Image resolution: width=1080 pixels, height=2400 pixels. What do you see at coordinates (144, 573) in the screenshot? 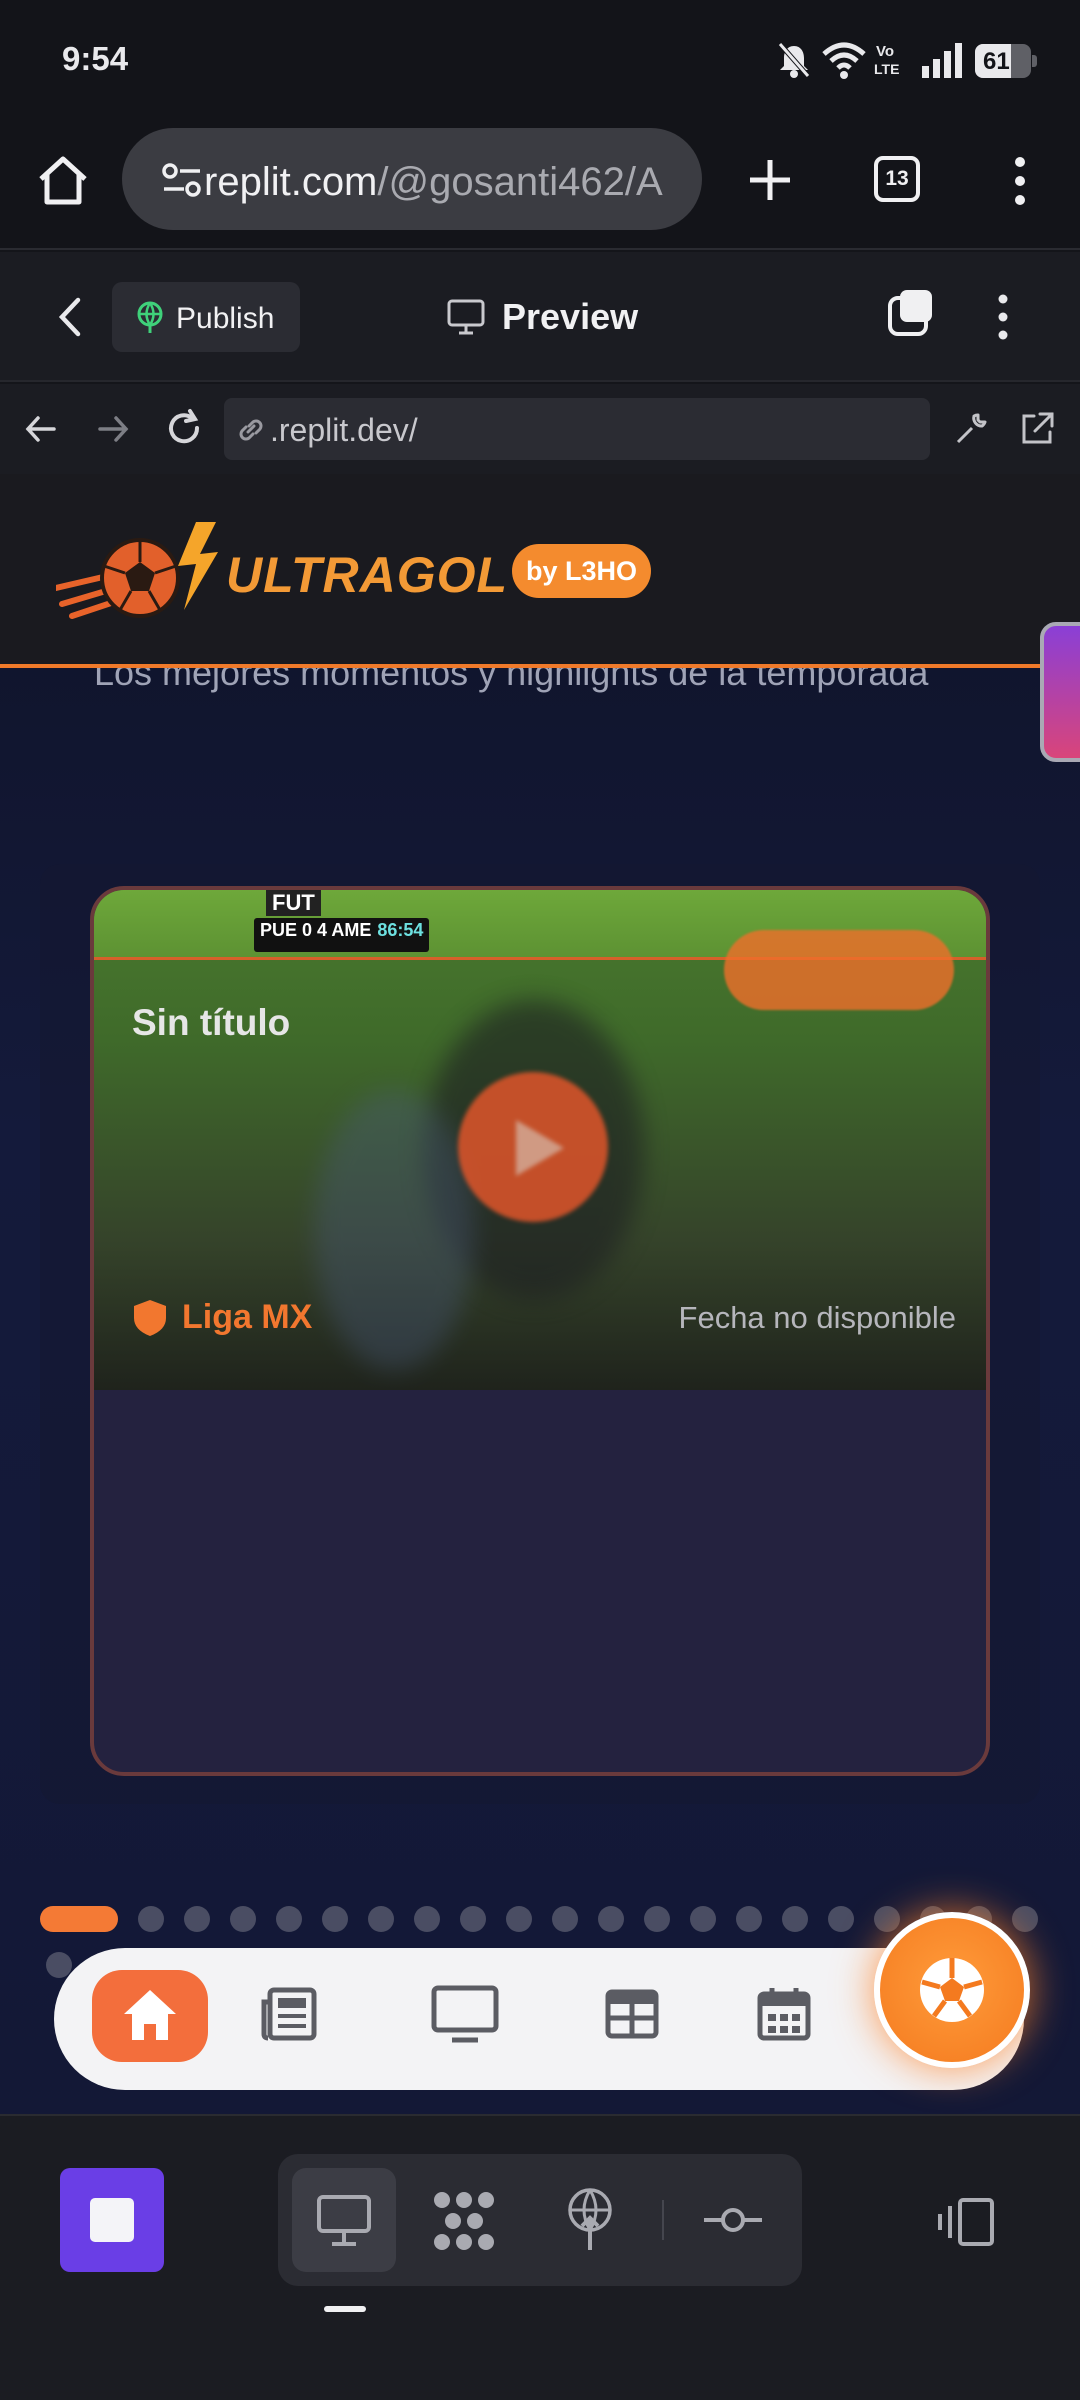
I see `soccer-ball-logo-icon` at bounding box center [144, 573].